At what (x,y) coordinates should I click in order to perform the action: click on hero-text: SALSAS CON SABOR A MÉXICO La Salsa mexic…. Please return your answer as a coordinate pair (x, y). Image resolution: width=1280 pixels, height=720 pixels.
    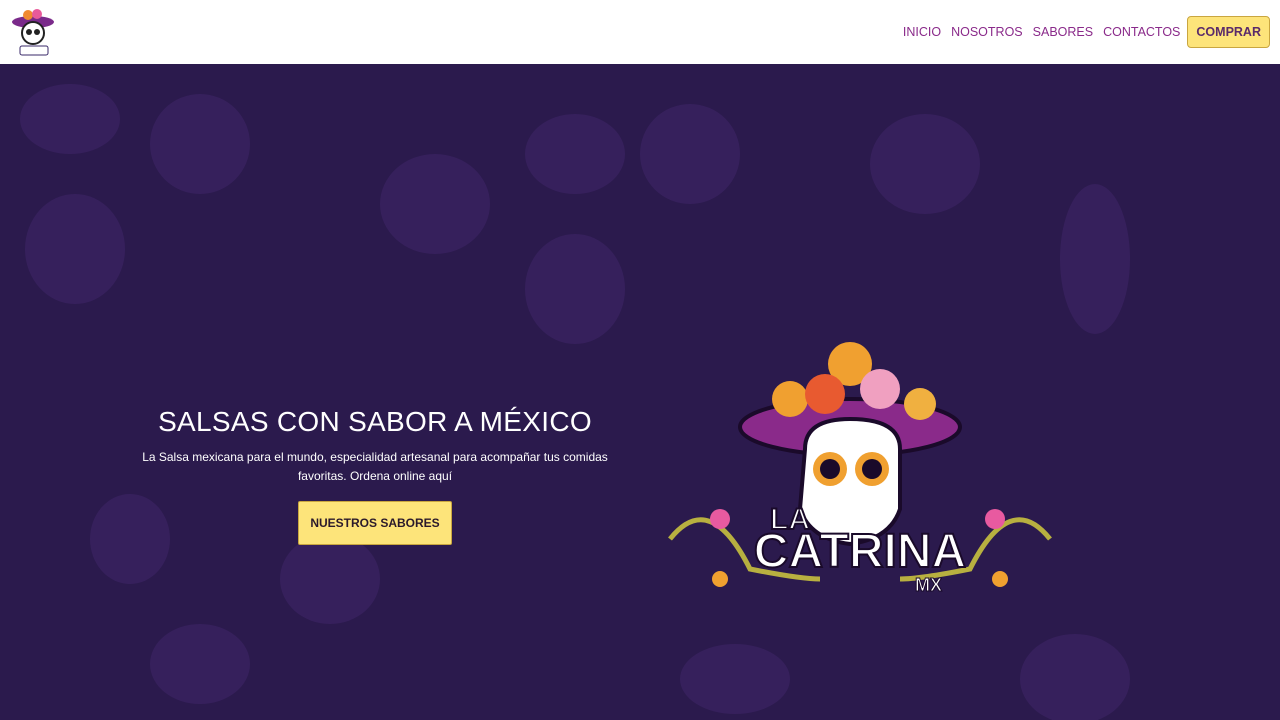
    Looking at the image, I should click on (375, 475).